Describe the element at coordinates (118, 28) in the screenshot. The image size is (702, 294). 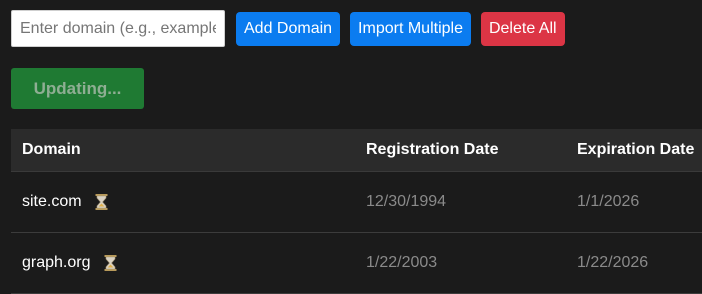
I see `domain-input` at that location.